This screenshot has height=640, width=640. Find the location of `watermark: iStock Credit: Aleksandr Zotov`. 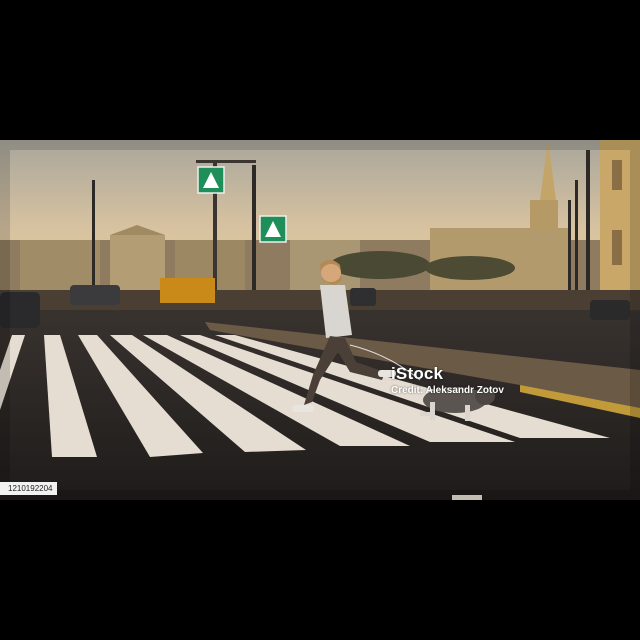

watermark: iStock Credit: Aleksandr Zotov is located at coordinates (447, 380).